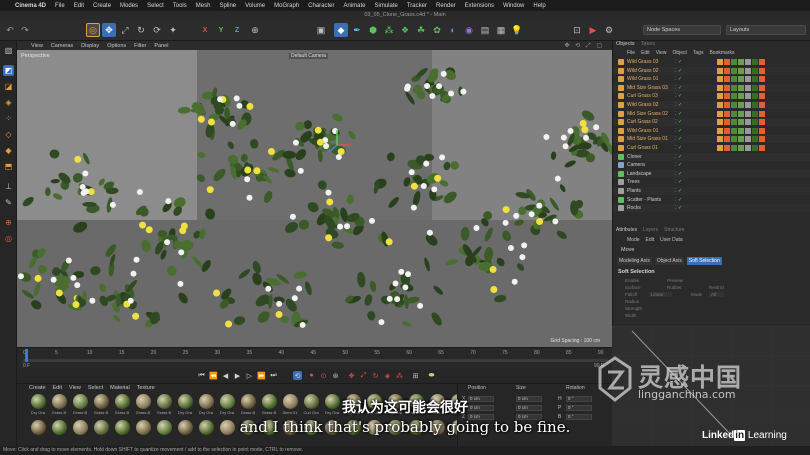 The height and width of the screenshot is (455, 810). Describe the element at coordinates (711, 105) in the screenshot. I see `object-row: Wild Grass 02 ⁚ ✓` at that location.